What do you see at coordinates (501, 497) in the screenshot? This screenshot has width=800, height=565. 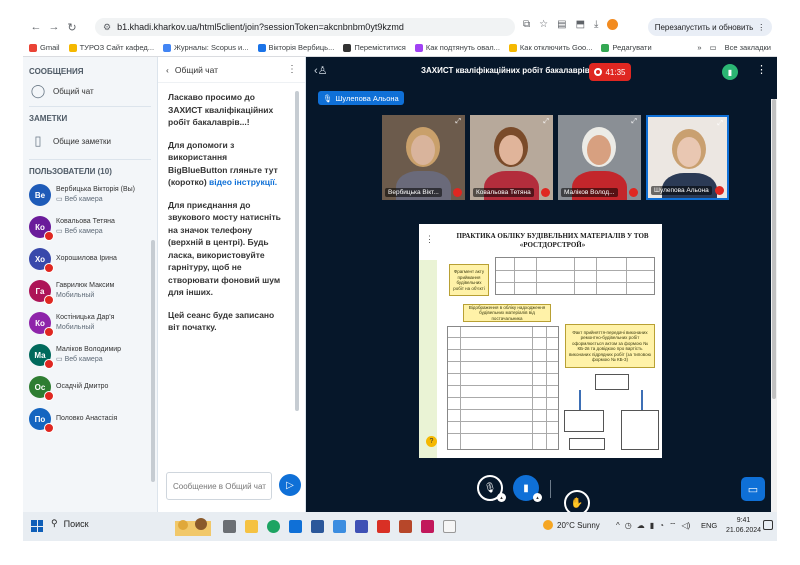 I see `mic-options-icon: ▴` at bounding box center [501, 497].